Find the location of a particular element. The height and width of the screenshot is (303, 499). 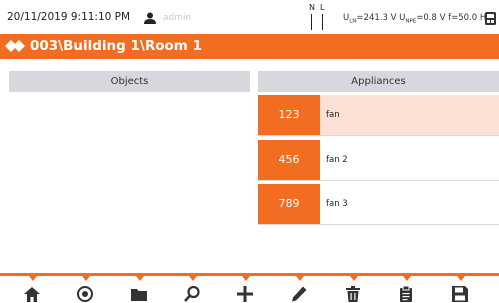

appliance-code: 456 is located at coordinates (289, 160).